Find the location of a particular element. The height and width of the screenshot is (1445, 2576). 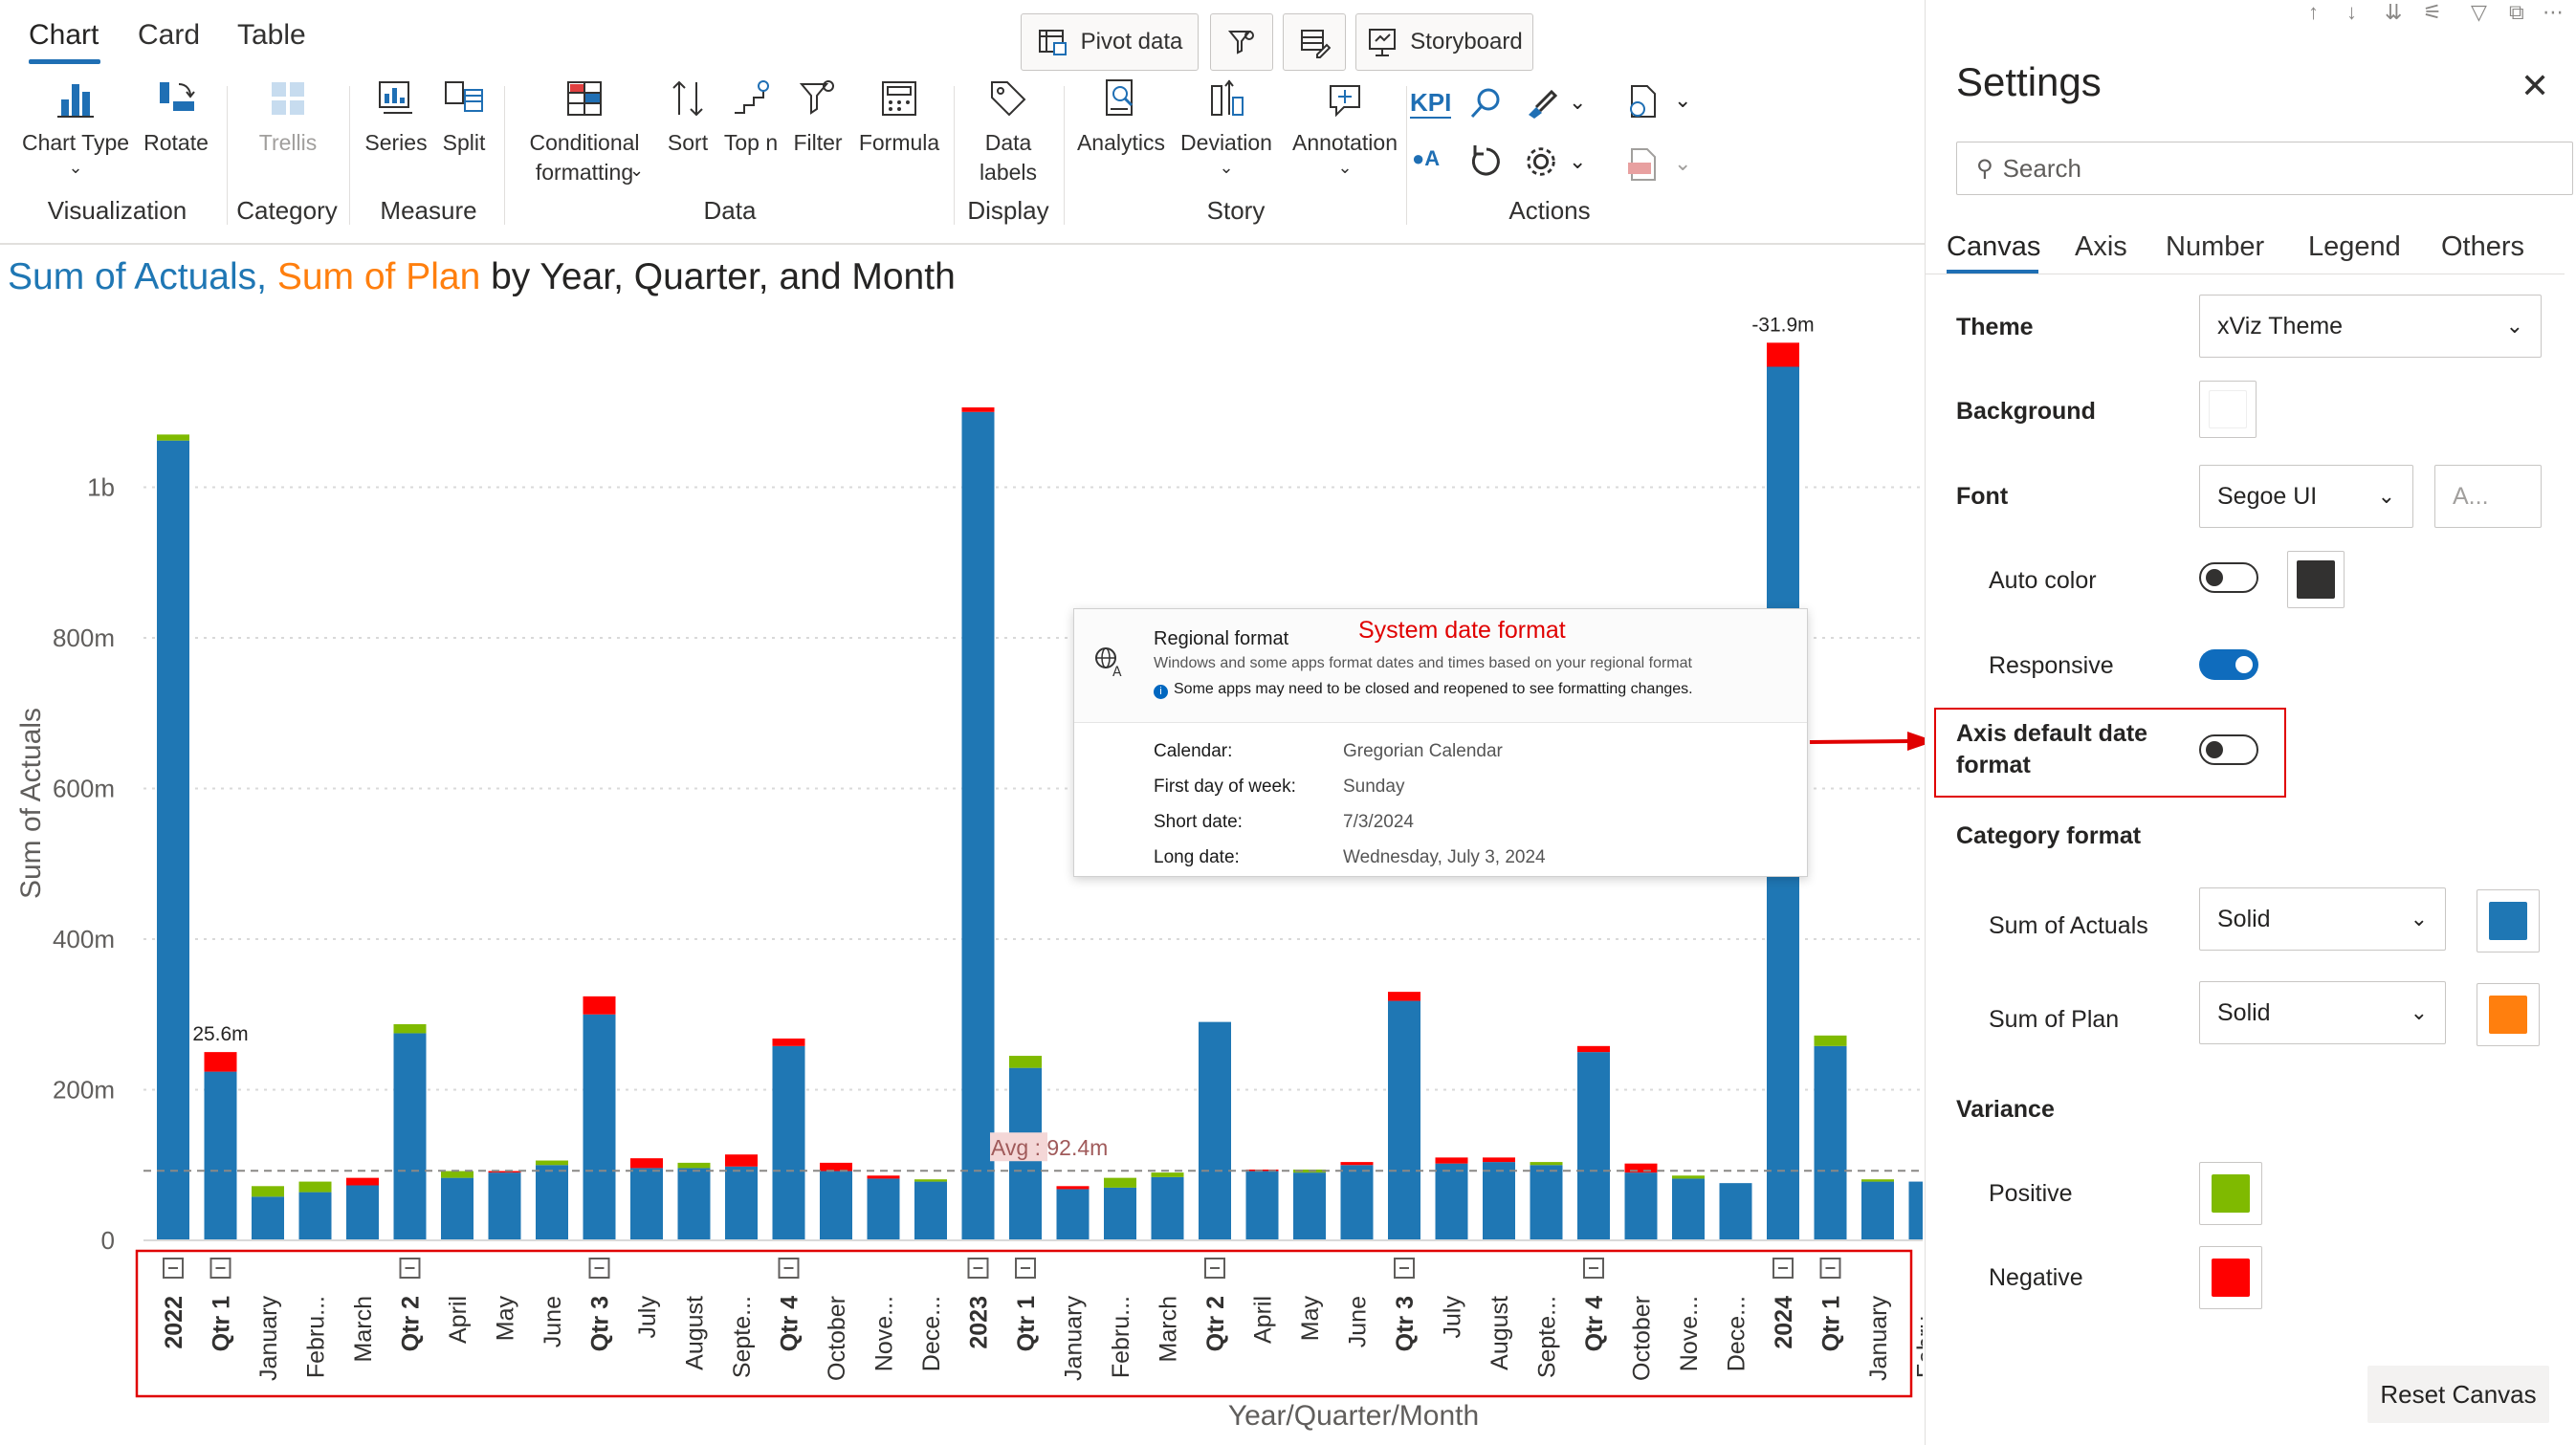

pdf-icon is located at coordinates (1643, 164).